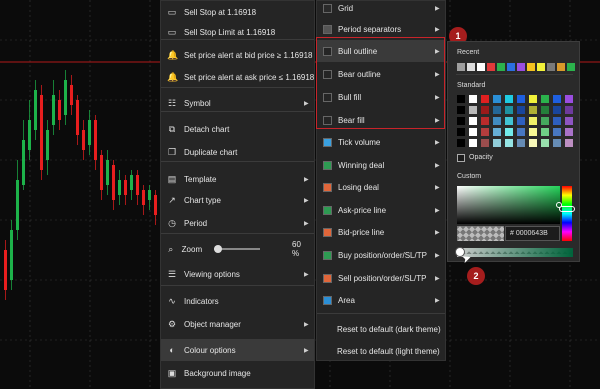 The width and height of the screenshot is (600, 389). I want to click on menu-item-duplicate-chart: ❐ Duplicate chart, so click(237, 152).